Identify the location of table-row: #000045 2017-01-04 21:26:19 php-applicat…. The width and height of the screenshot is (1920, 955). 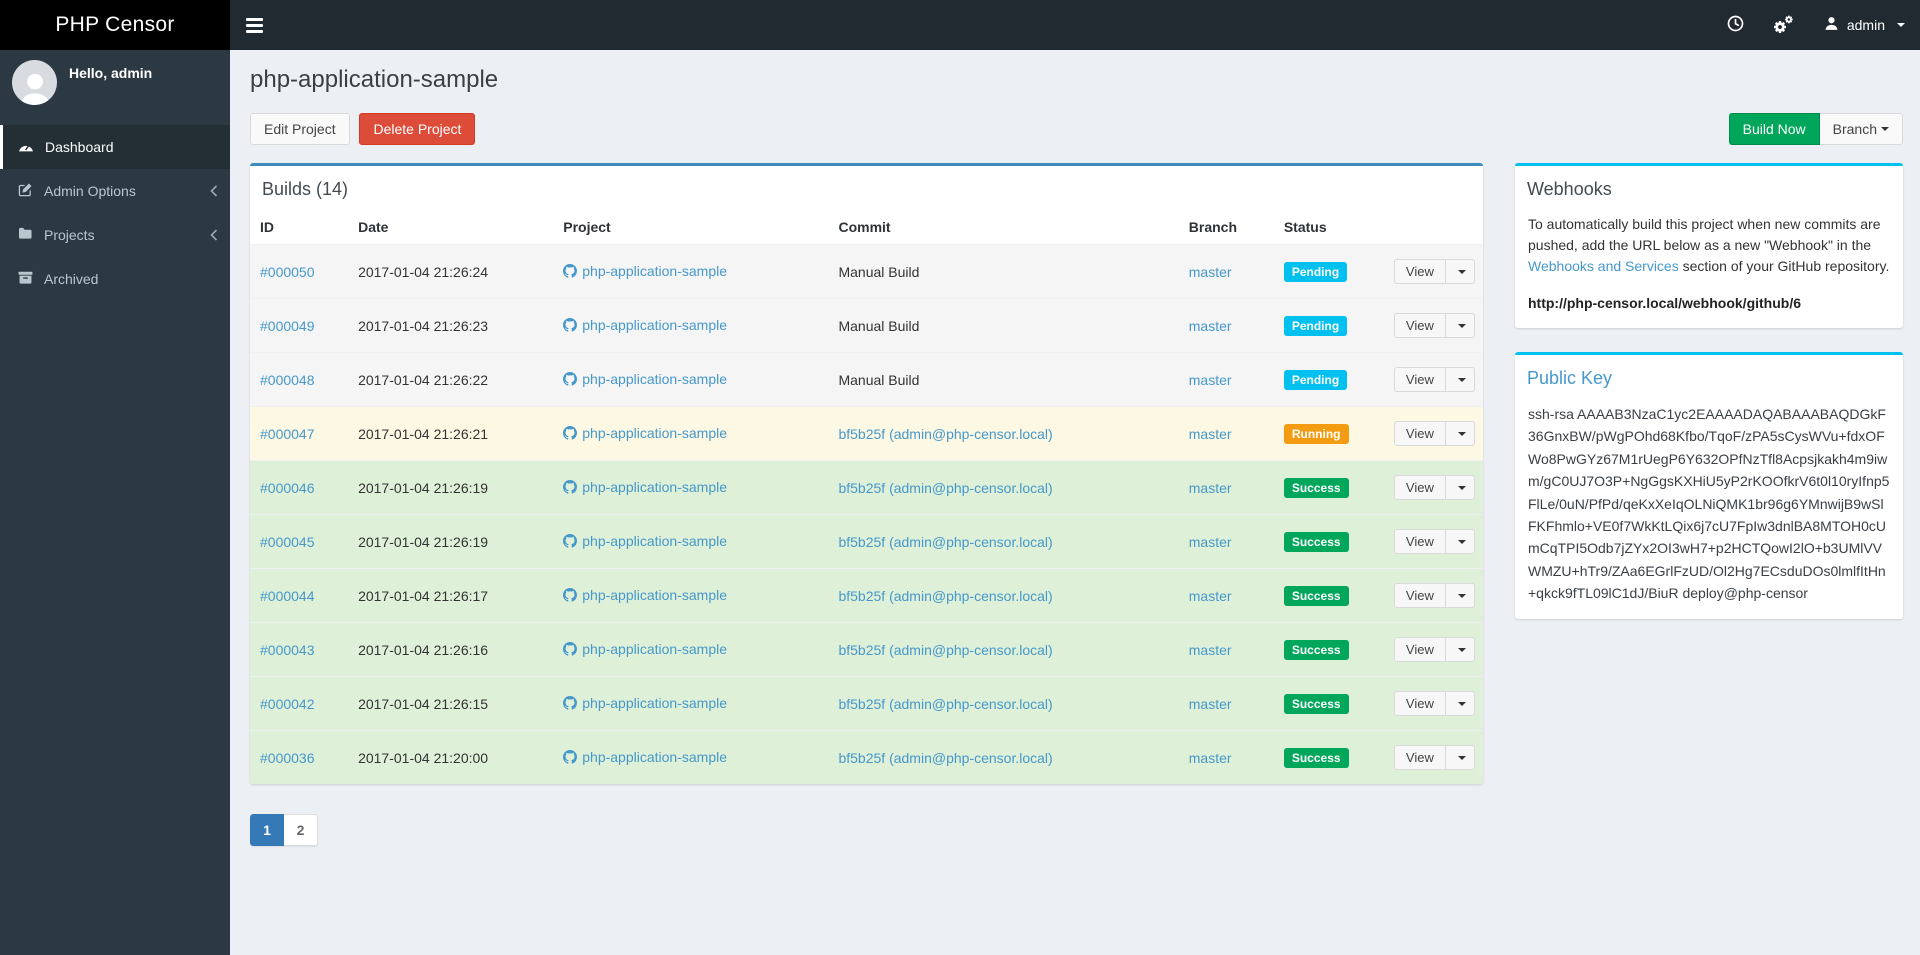
(866, 541).